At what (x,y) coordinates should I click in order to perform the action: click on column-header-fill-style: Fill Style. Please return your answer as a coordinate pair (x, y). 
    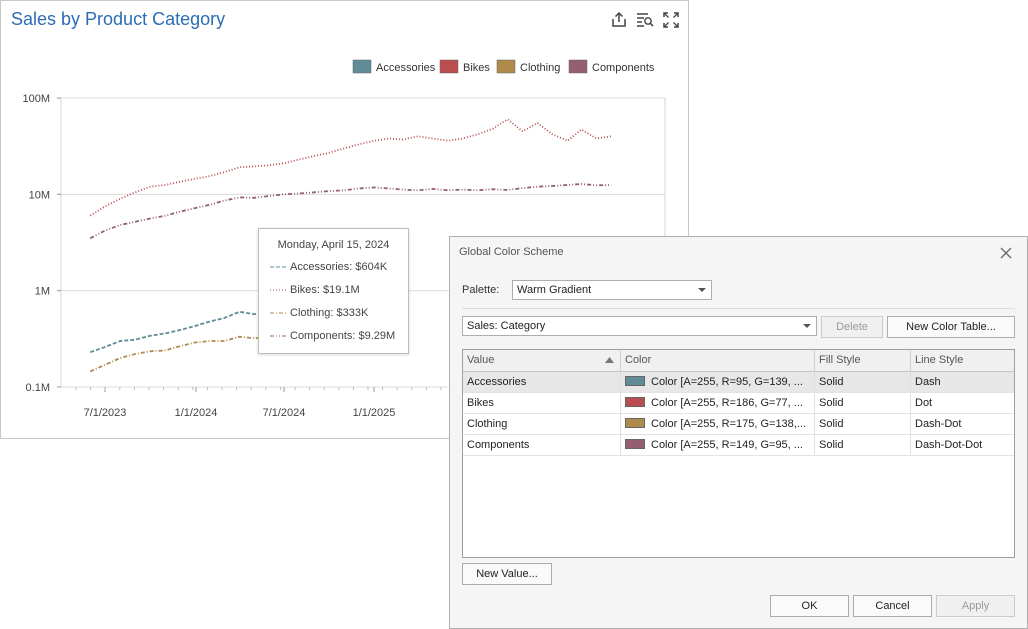
    Looking at the image, I should click on (863, 360).